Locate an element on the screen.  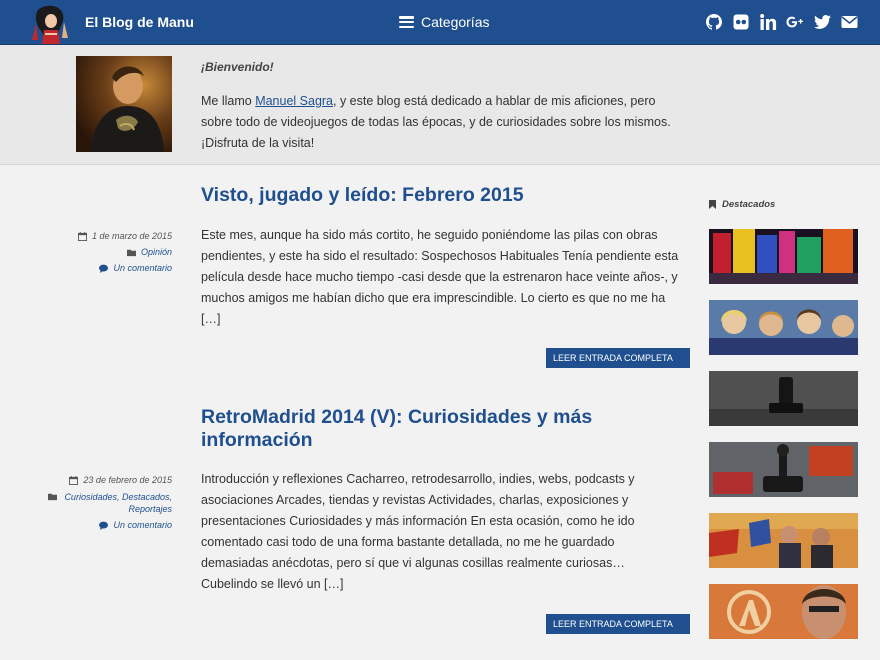
featured-heading-text: Destacados is located at coordinates (749, 204).